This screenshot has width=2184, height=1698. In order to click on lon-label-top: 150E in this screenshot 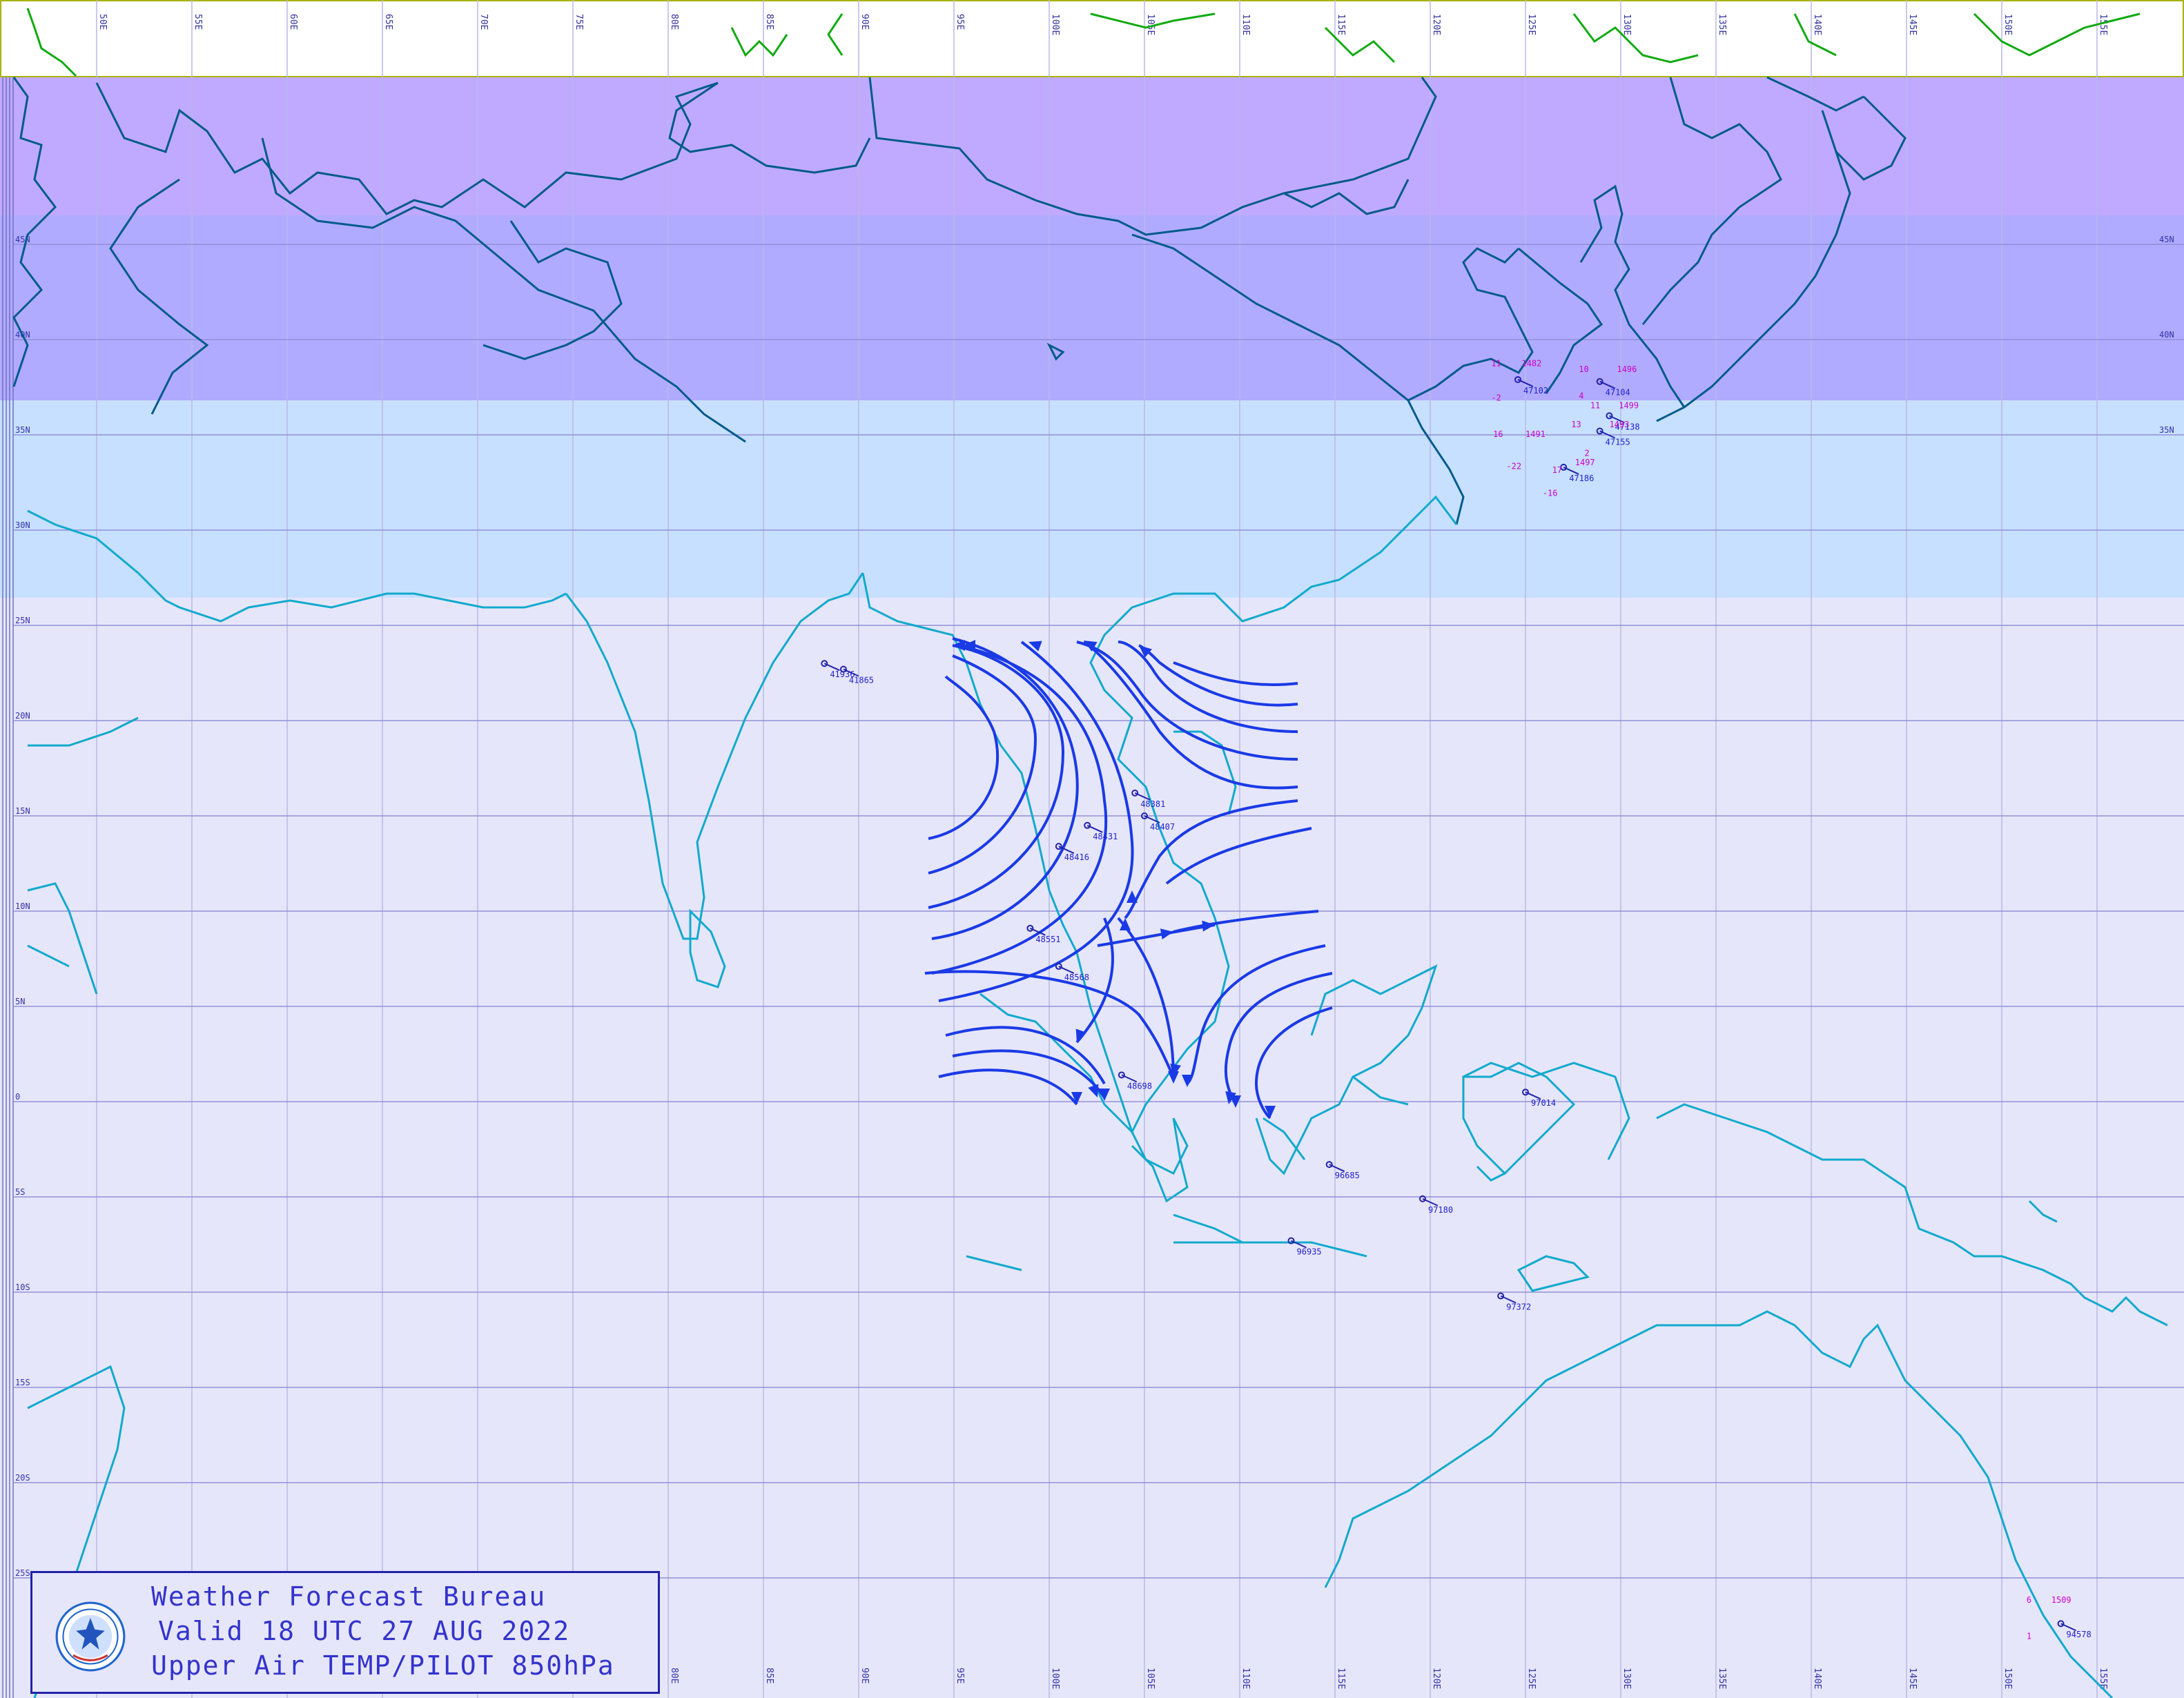, I will do `click(2007, 24)`.